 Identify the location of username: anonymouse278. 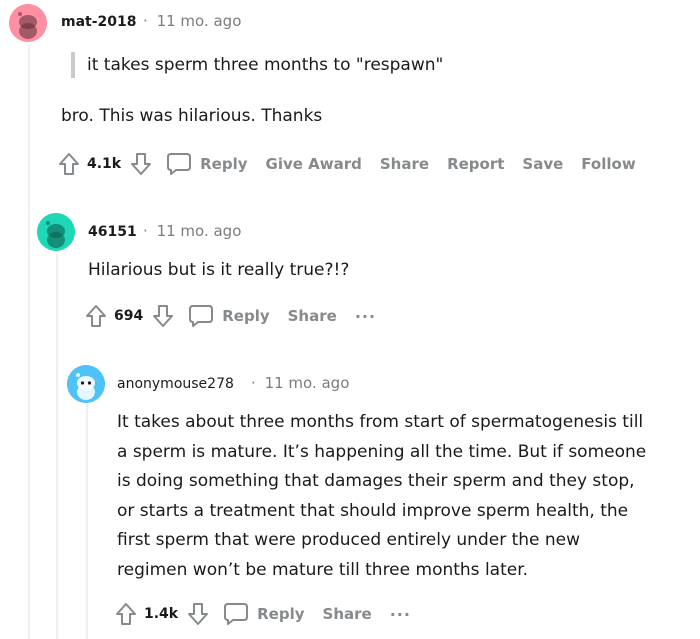
(175, 384).